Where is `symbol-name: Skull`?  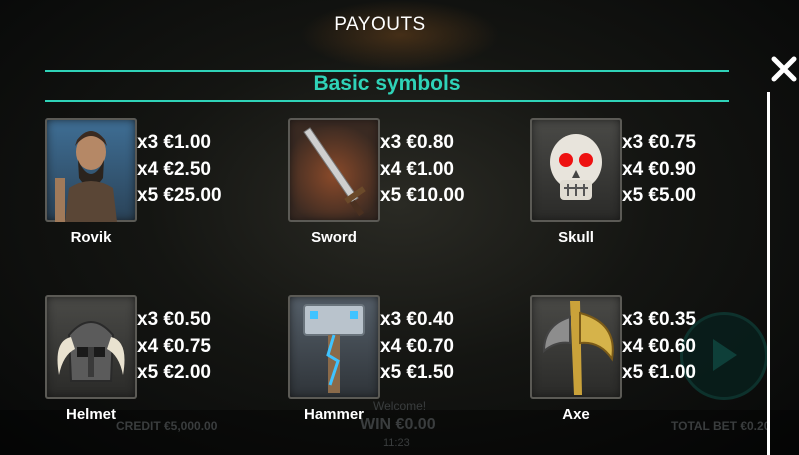 symbol-name: Skull is located at coordinates (576, 237).